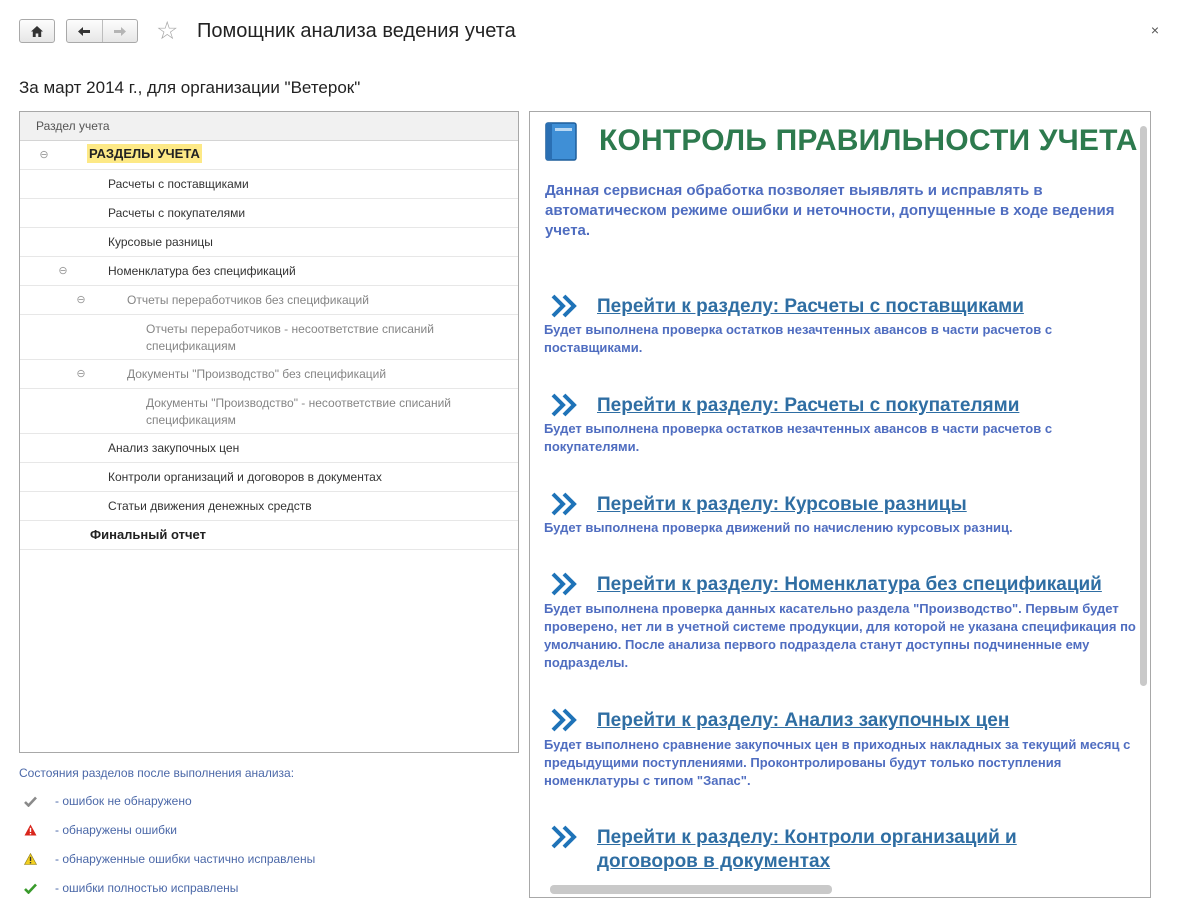 The height and width of the screenshot is (912, 1177). What do you see at coordinates (202, 271) in the screenshot?
I see `tree-item-label: Номенклатура без спецификаций` at bounding box center [202, 271].